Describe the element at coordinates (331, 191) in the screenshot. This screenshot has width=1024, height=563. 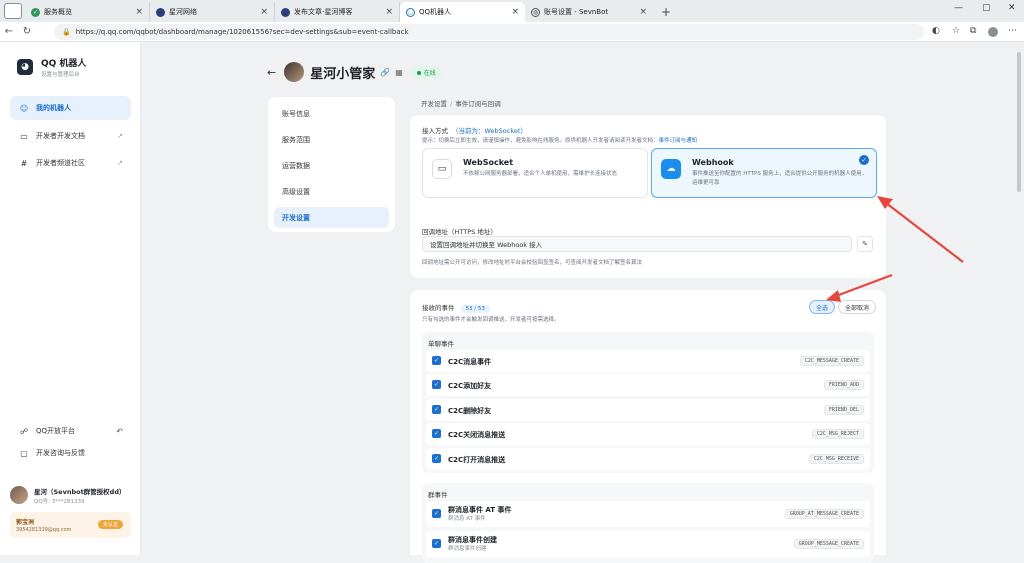
I see `tab-advanced-settings: 高级设置` at that location.